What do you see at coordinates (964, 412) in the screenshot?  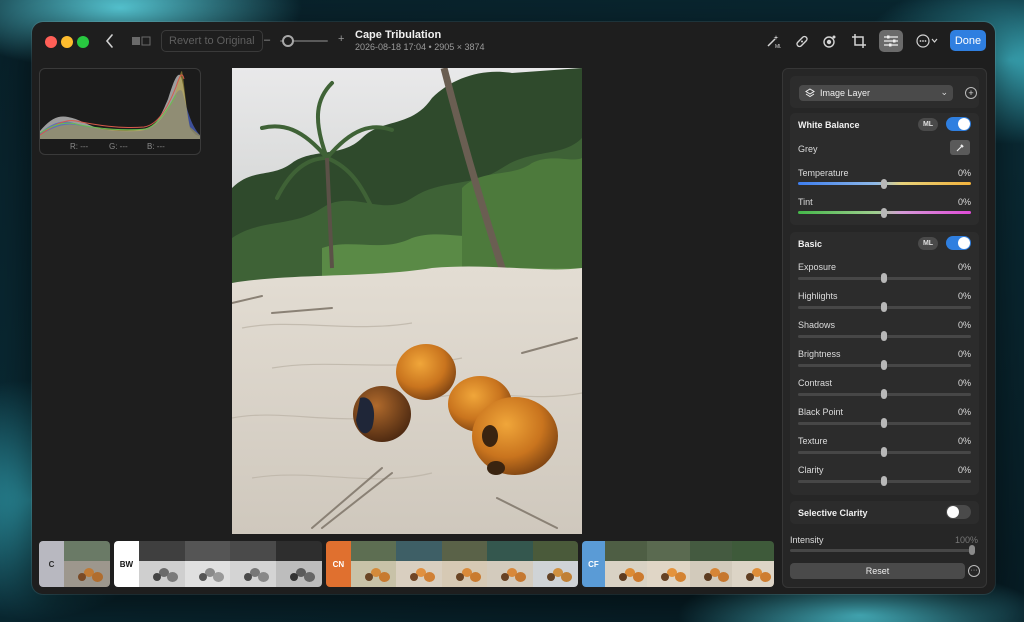 I see `black-point-value: 0%` at bounding box center [964, 412].